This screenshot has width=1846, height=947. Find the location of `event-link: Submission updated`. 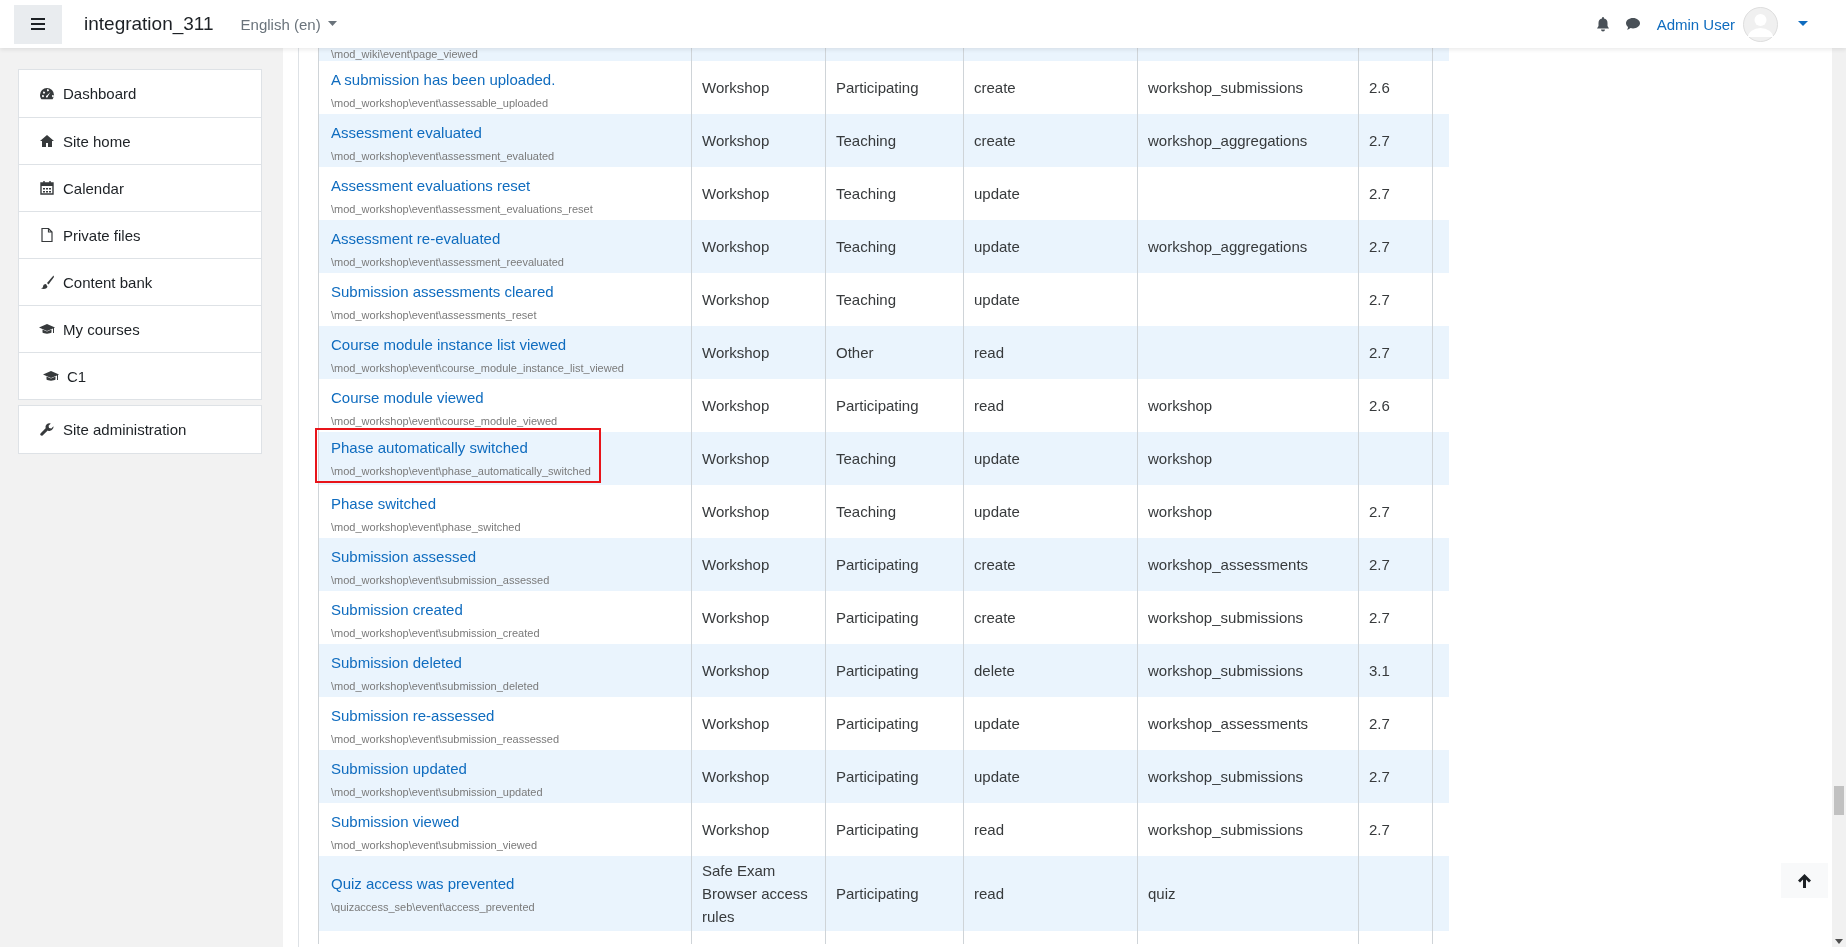

event-link: Submission updated is located at coordinates (505, 769).